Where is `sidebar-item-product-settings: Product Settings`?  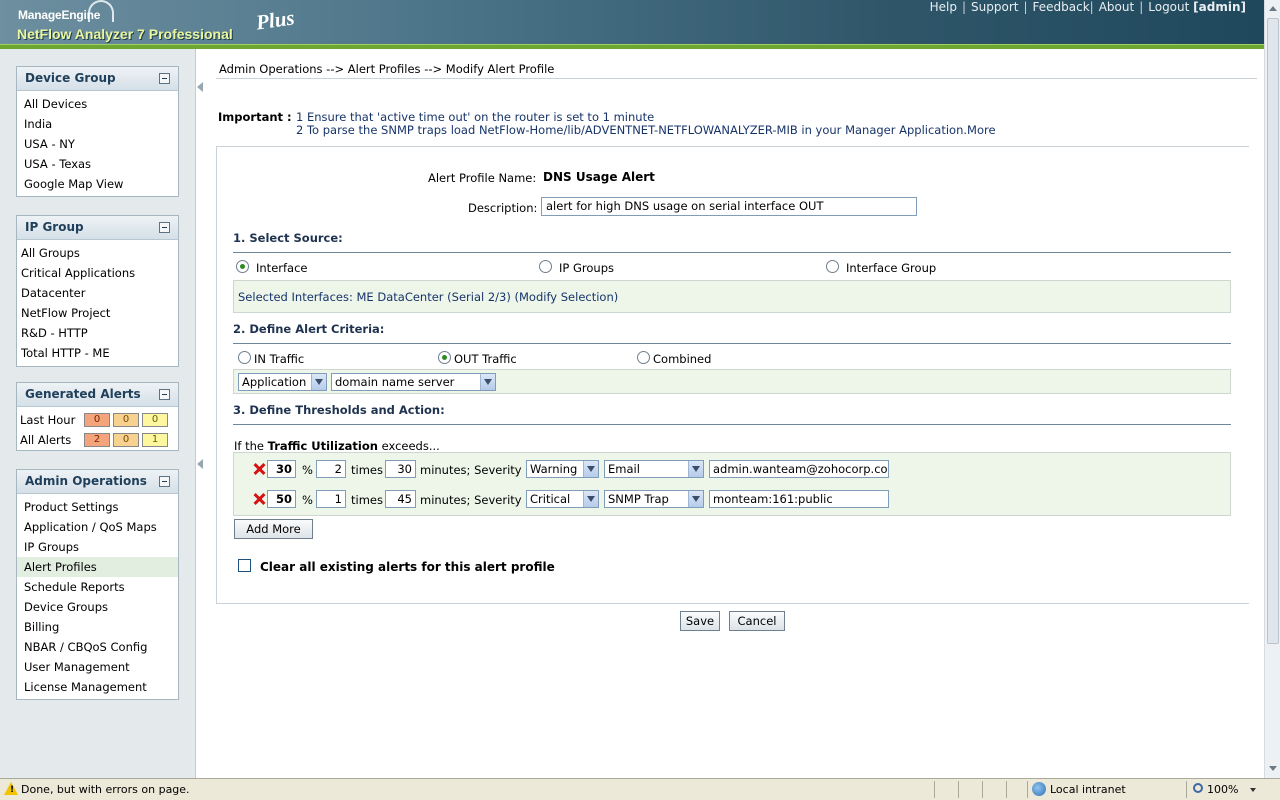
sidebar-item-product-settings: Product Settings is located at coordinates (97, 507).